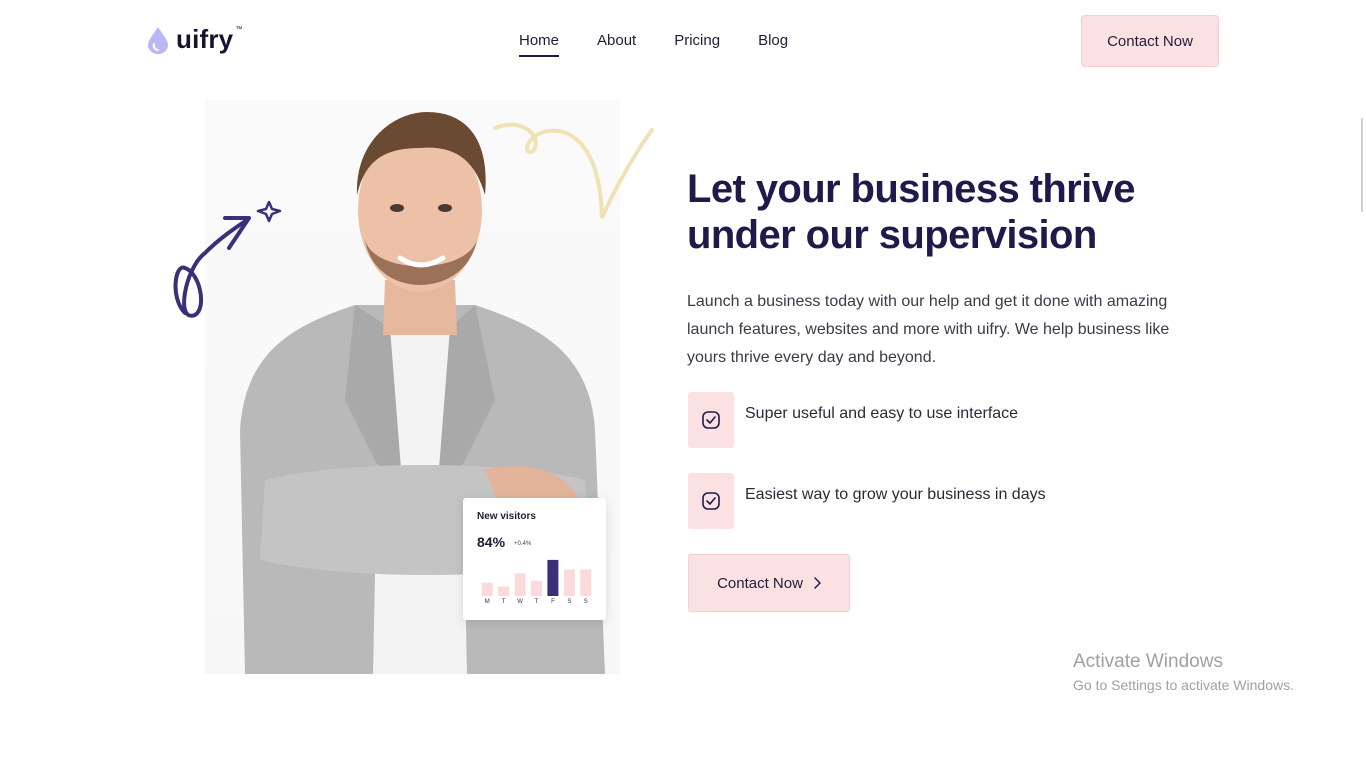 Image resolution: width=1366 pixels, height=767 pixels. What do you see at coordinates (520, 602) in the screenshot?
I see `day-label: W` at bounding box center [520, 602].